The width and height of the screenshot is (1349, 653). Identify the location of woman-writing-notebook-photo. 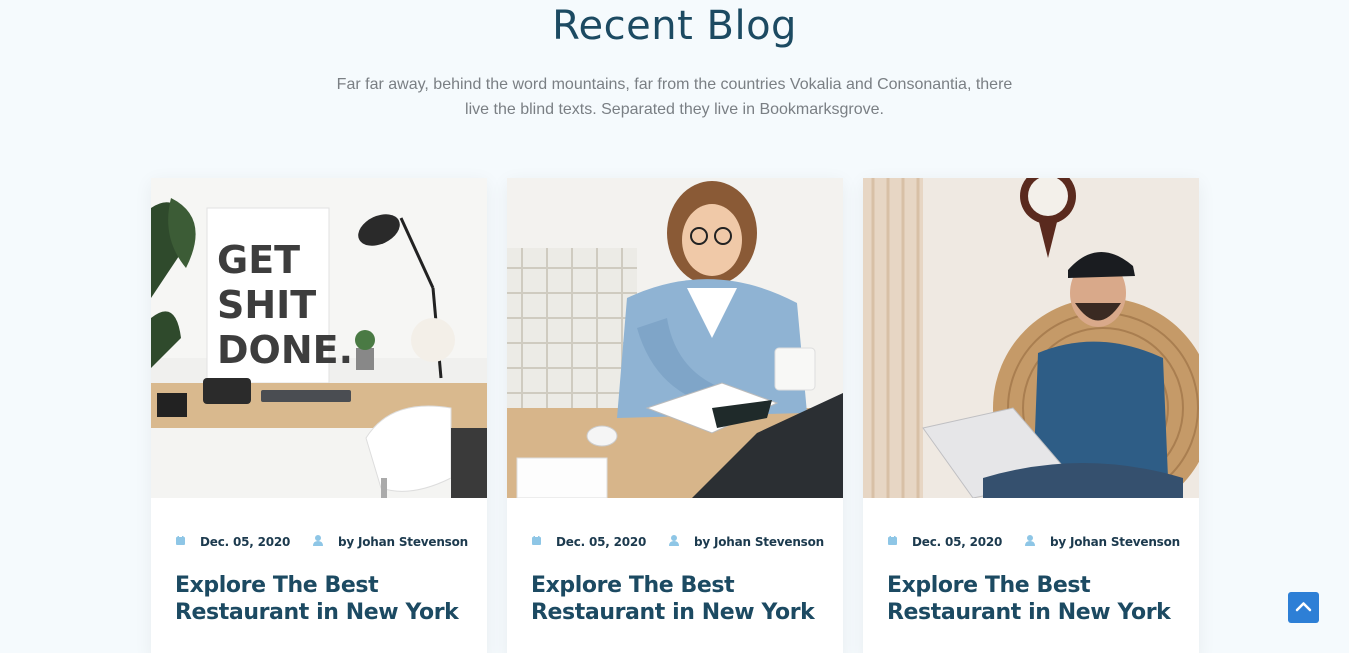
(675, 338).